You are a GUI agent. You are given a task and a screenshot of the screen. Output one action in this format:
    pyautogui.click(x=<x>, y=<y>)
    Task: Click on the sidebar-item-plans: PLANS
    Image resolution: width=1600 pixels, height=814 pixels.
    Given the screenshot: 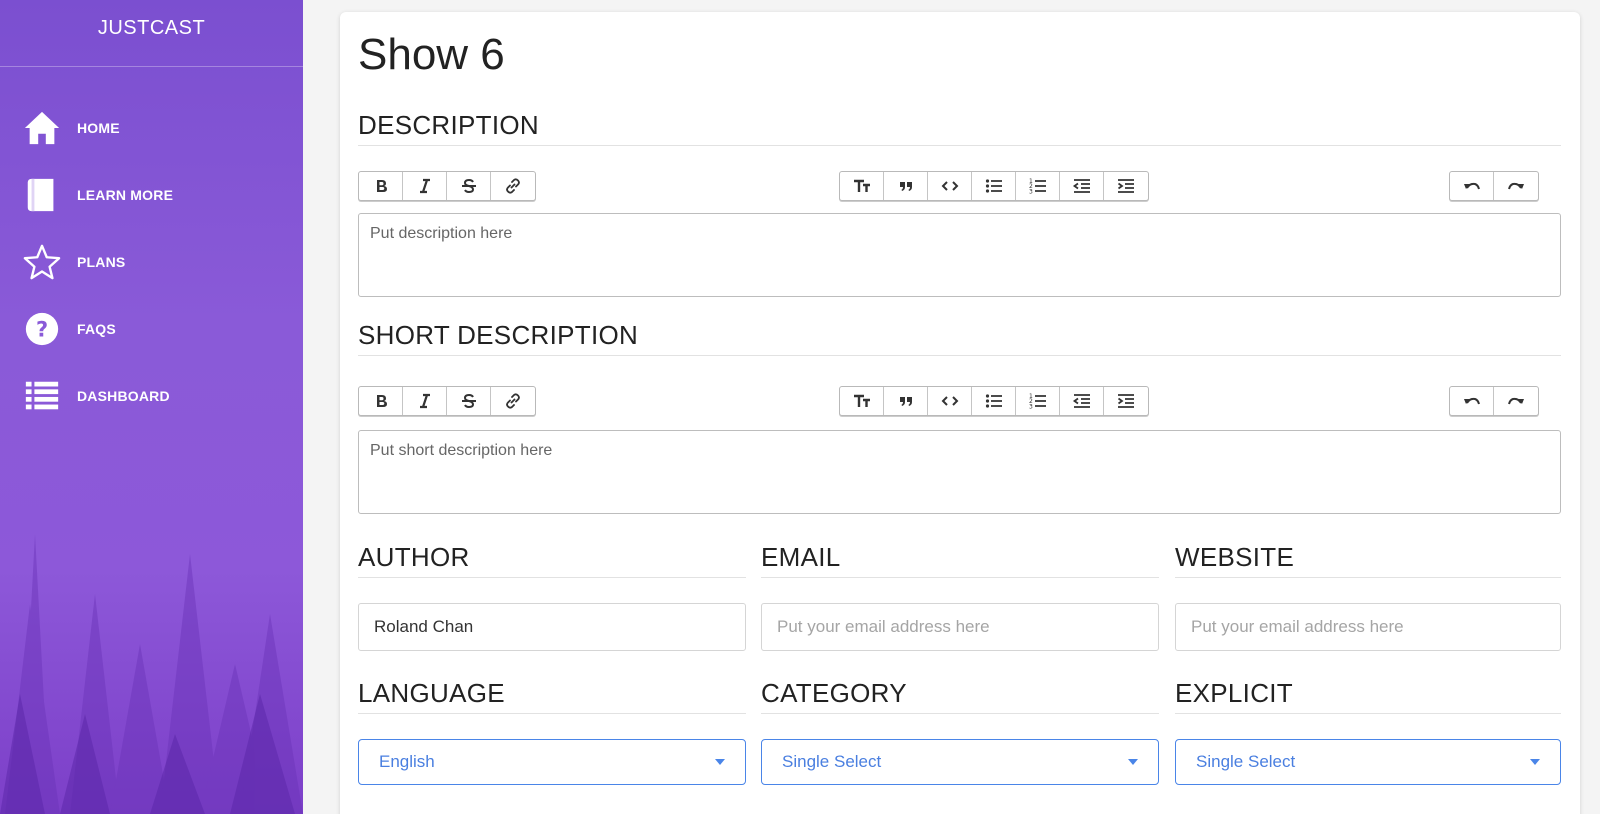 What is the action you would take?
    pyautogui.click(x=151, y=261)
    